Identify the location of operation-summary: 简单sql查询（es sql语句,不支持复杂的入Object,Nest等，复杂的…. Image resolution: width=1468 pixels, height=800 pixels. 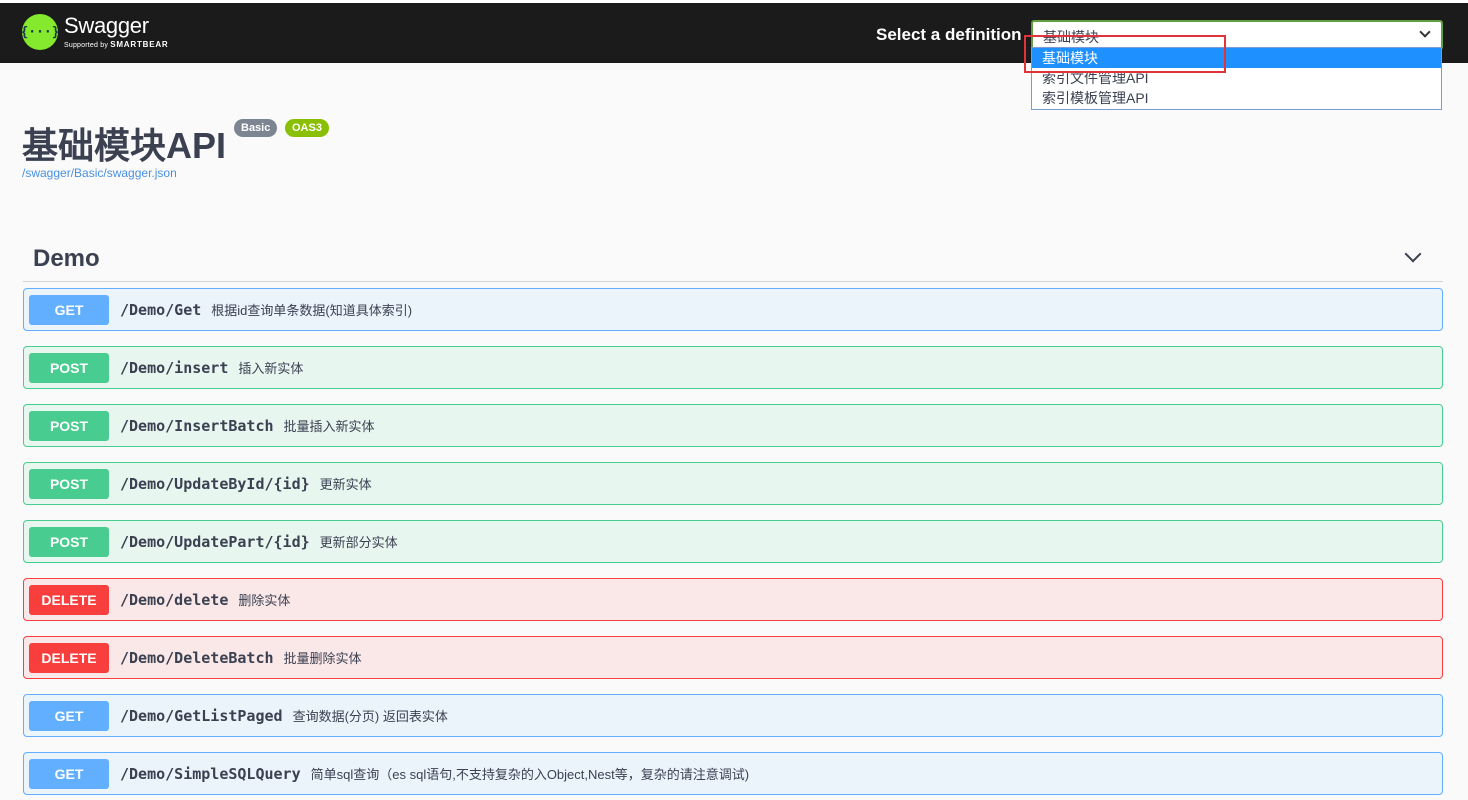
(530, 774).